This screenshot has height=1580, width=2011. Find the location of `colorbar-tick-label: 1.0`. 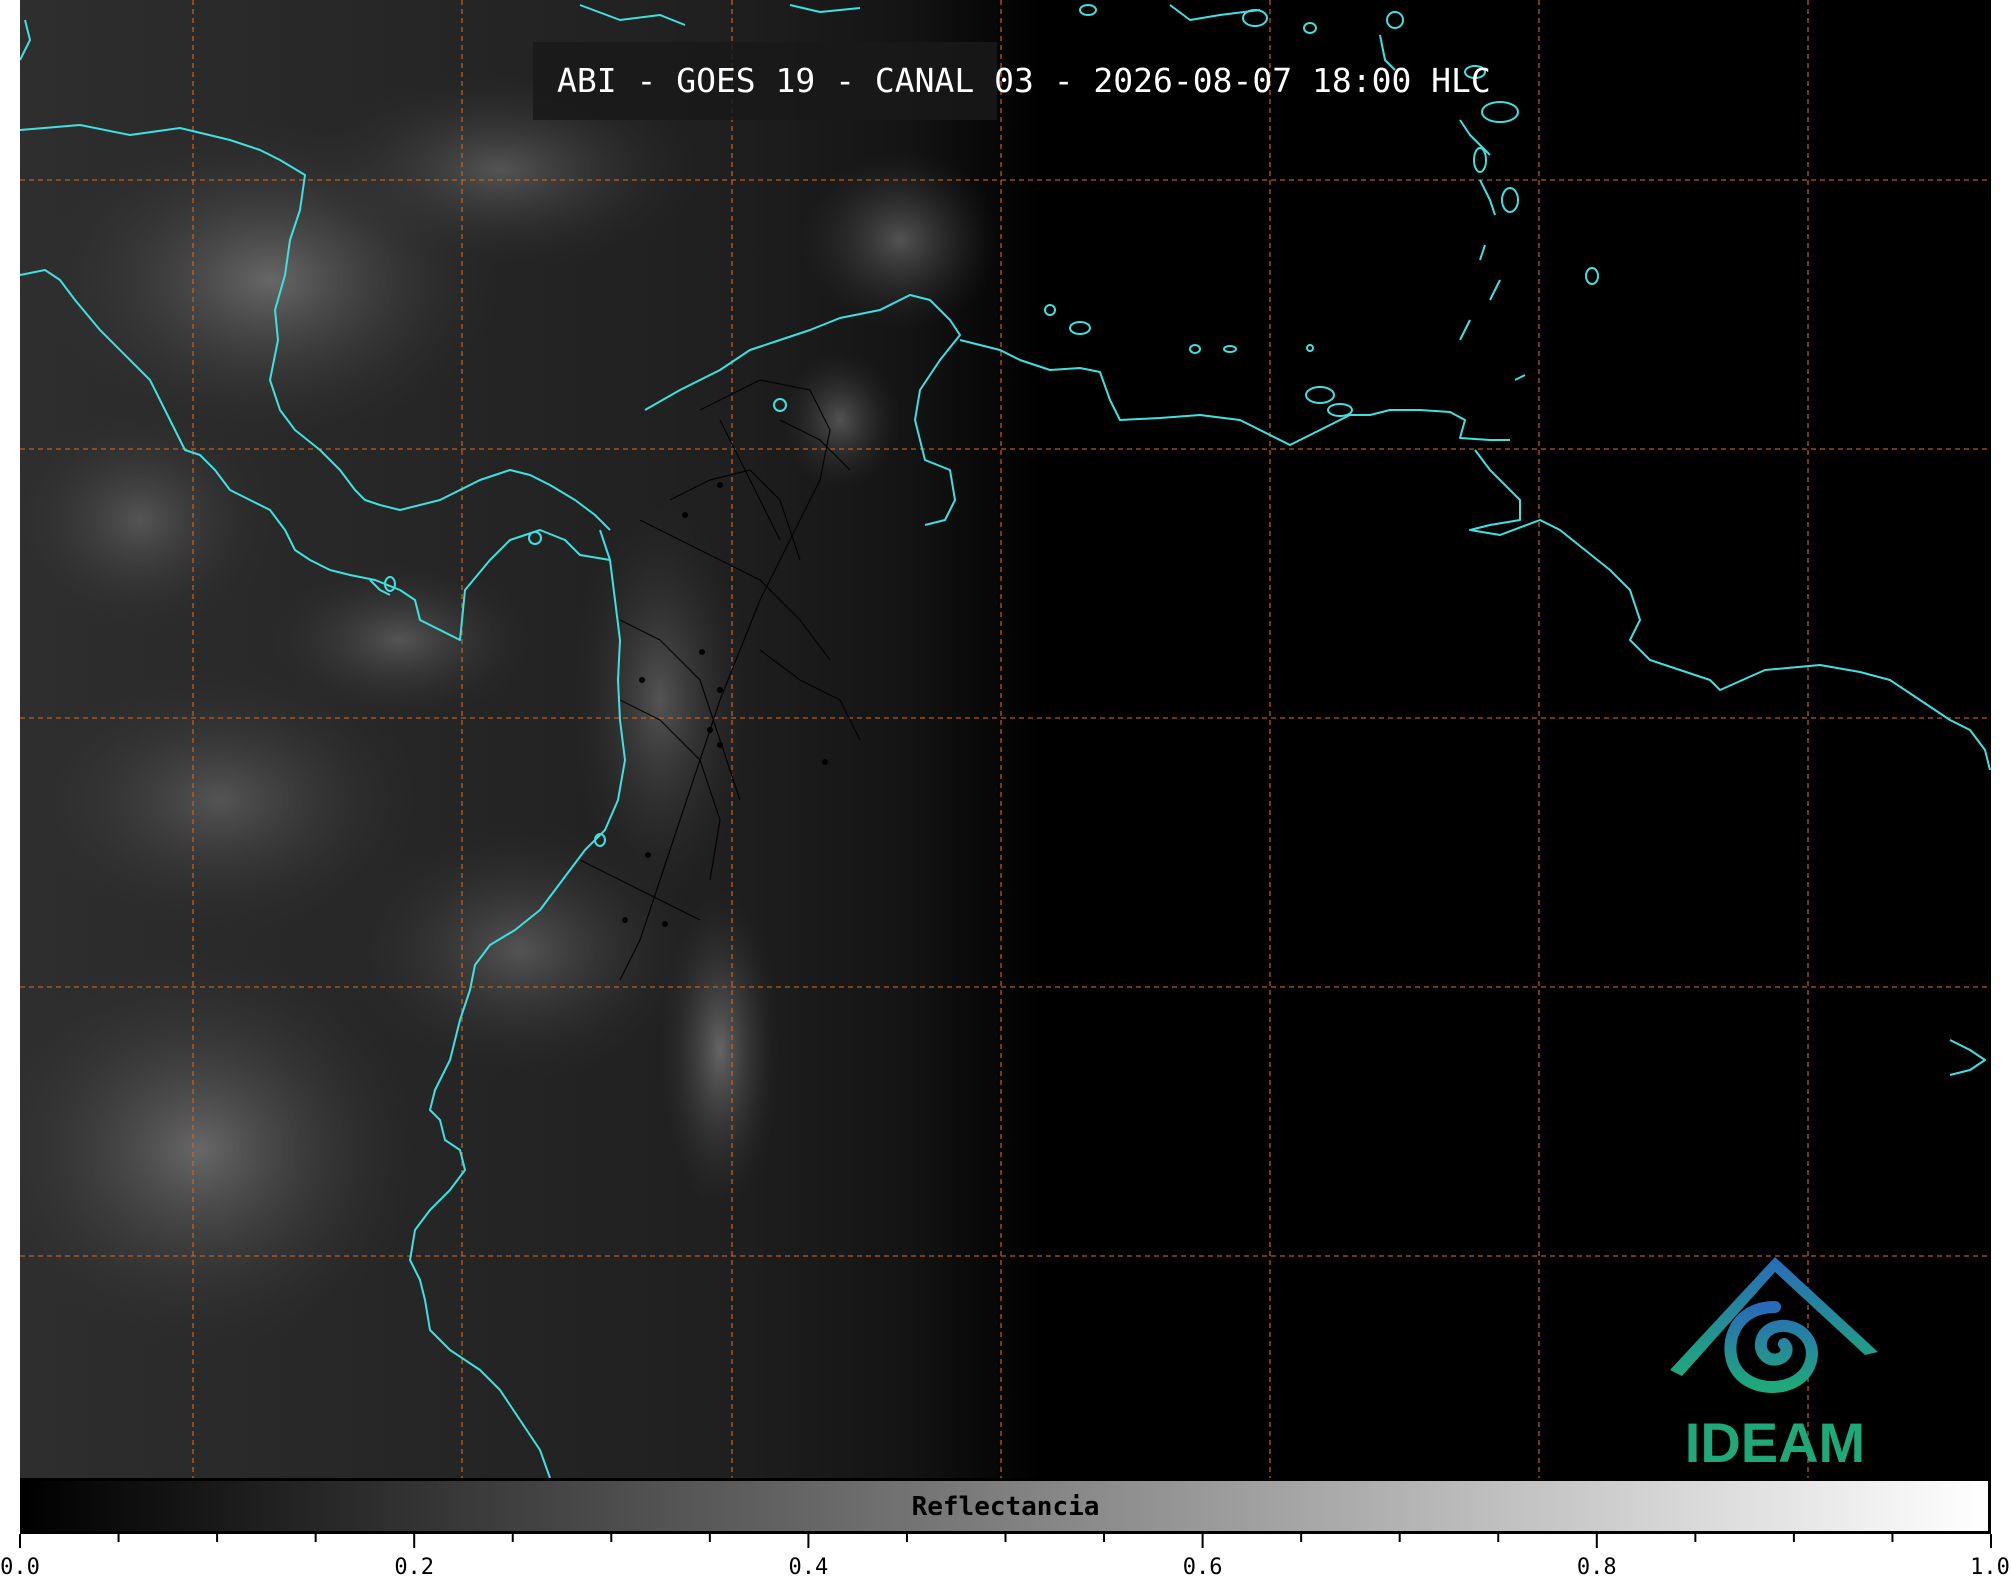

colorbar-tick-label: 1.0 is located at coordinates (1990, 1567).